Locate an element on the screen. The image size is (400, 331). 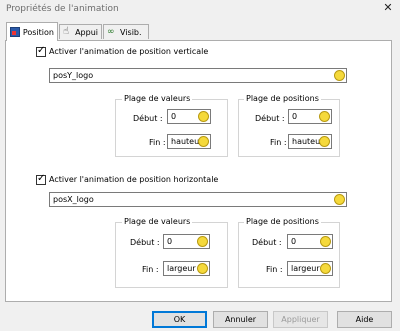
horizontal-positions-end-label: Fin : is located at coordinates (274, 269).